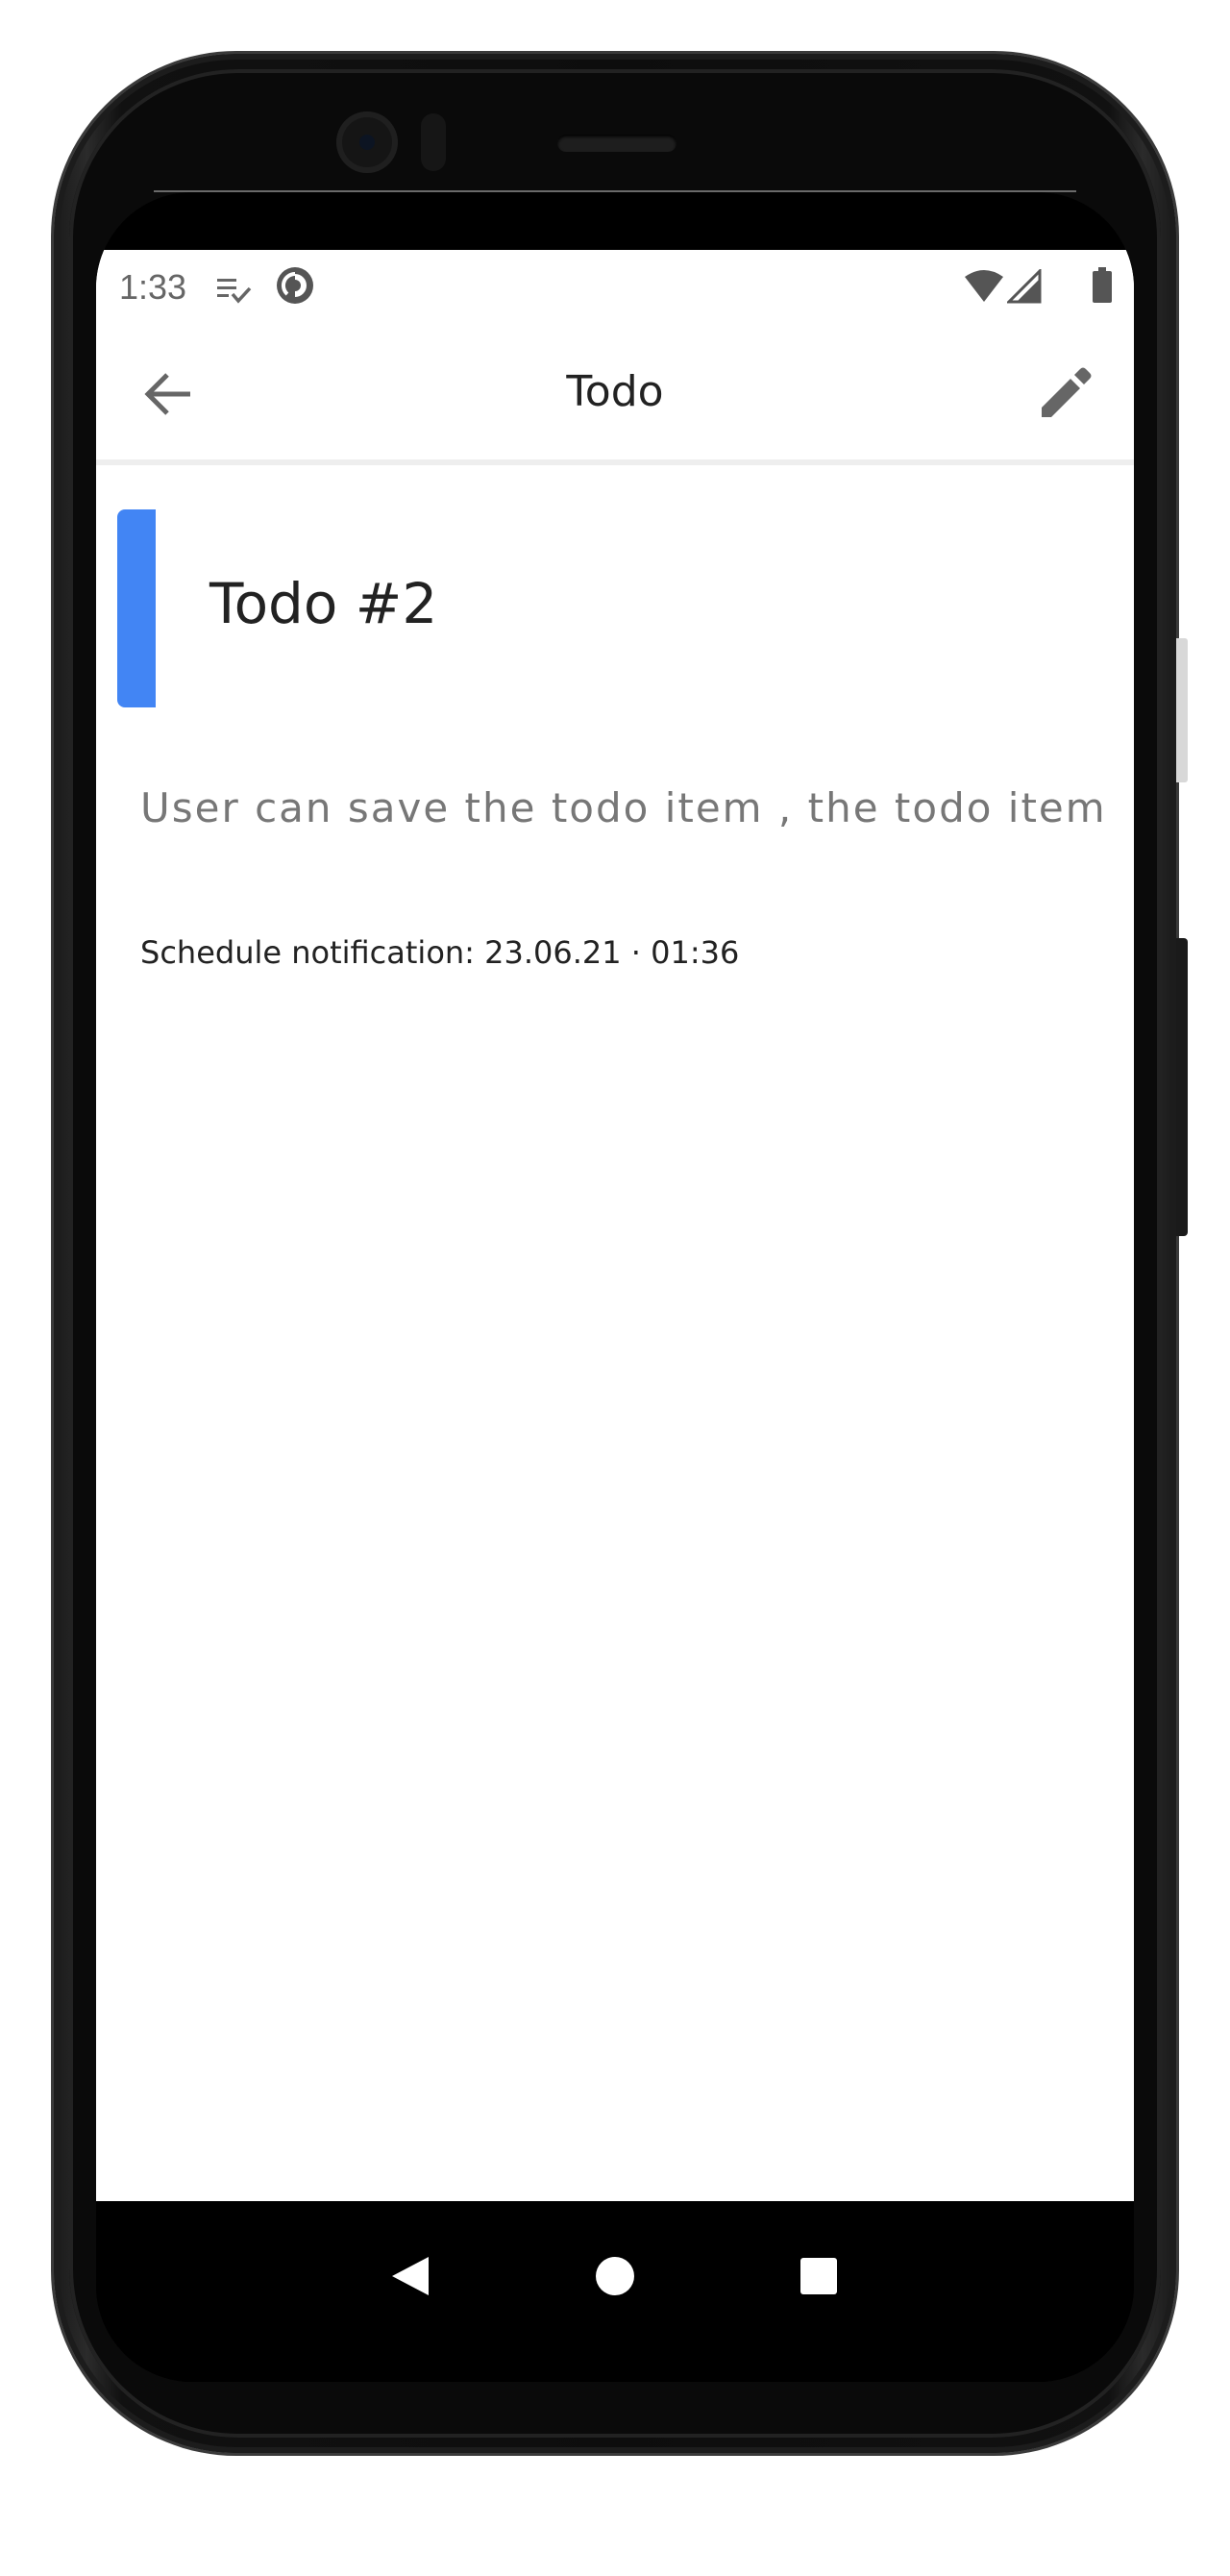  Describe the element at coordinates (434, 142) in the screenshot. I see `proximity-sensor` at that location.